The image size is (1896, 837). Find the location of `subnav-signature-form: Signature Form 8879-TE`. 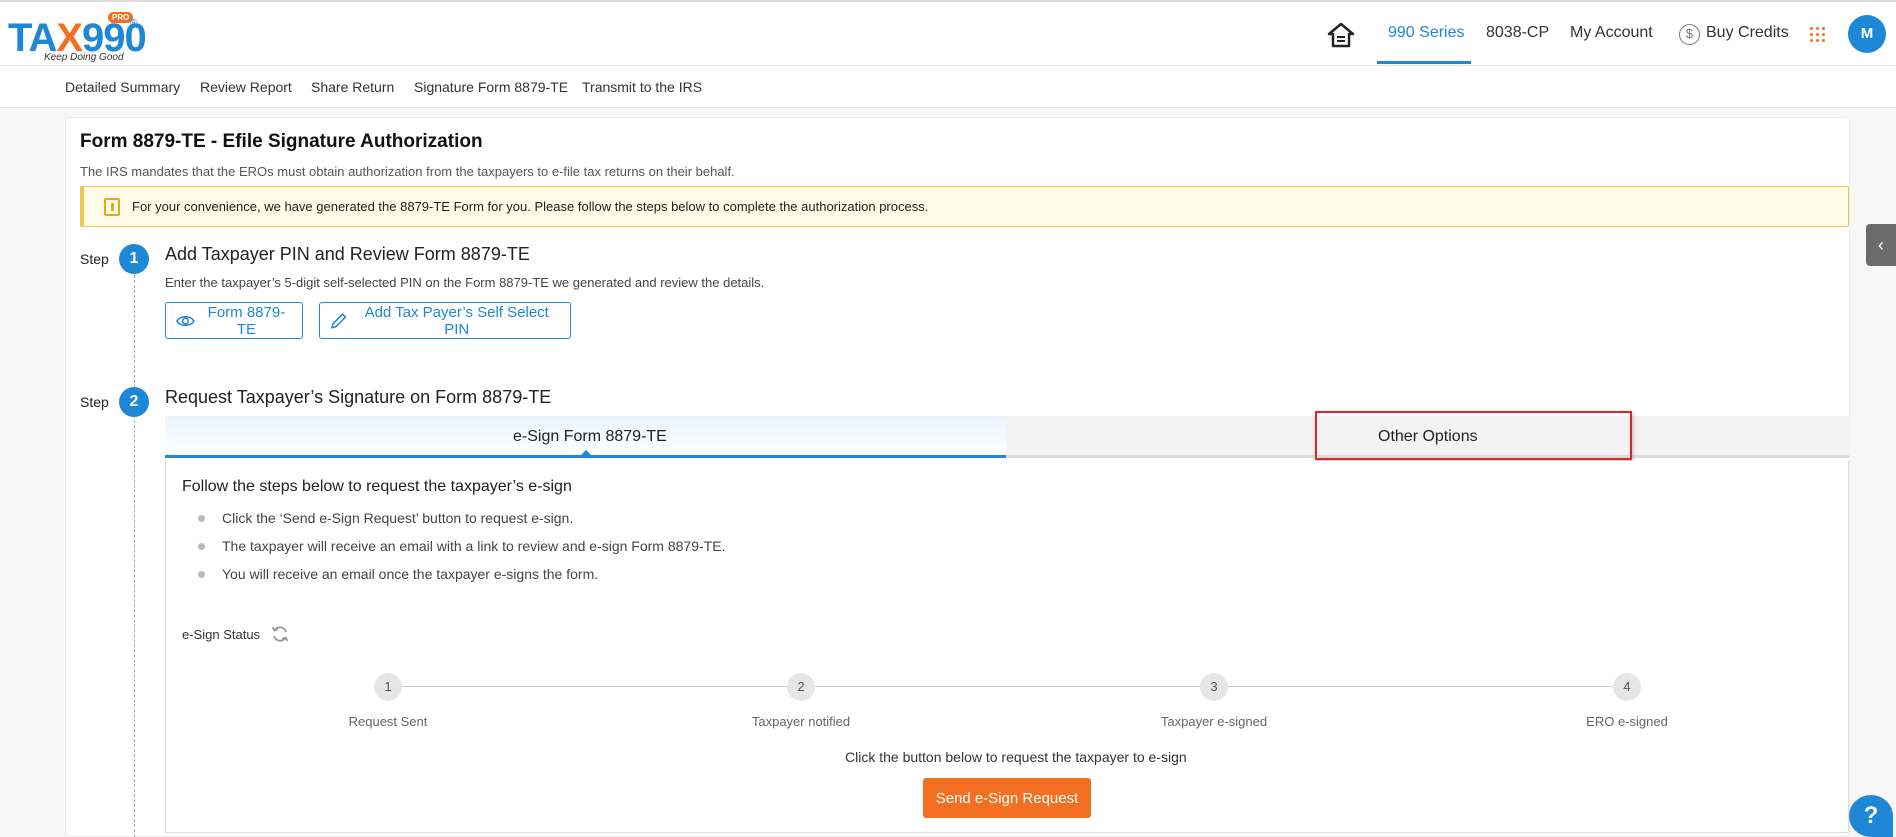

subnav-signature-form: Signature Form 8879-TE is located at coordinates (491, 87).